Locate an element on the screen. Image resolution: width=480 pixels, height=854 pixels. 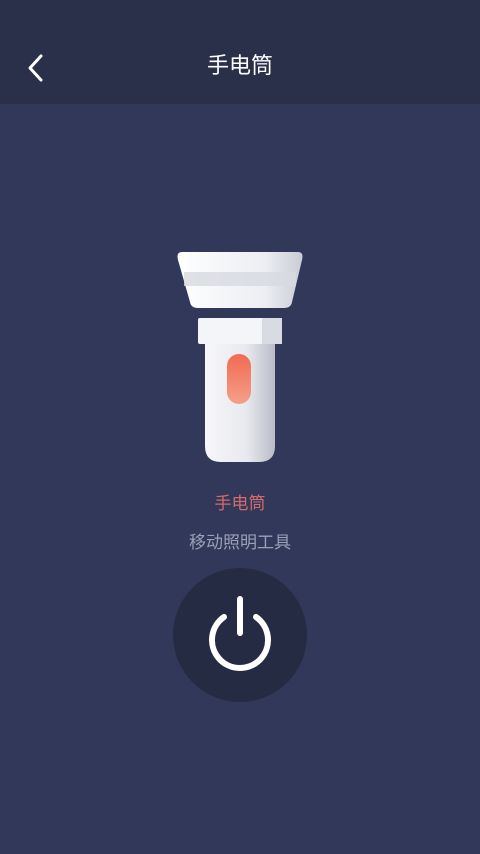
app-name-label: 手电筒 is located at coordinates (240, 504).